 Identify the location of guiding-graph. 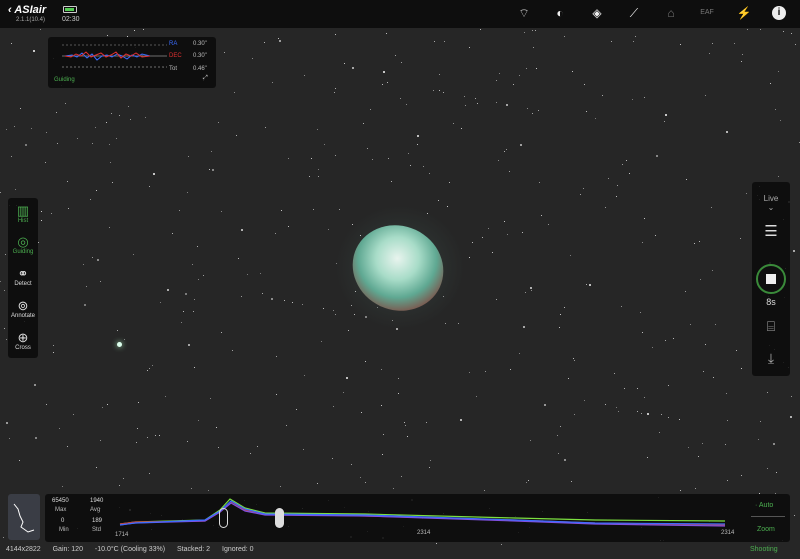
(114, 56).